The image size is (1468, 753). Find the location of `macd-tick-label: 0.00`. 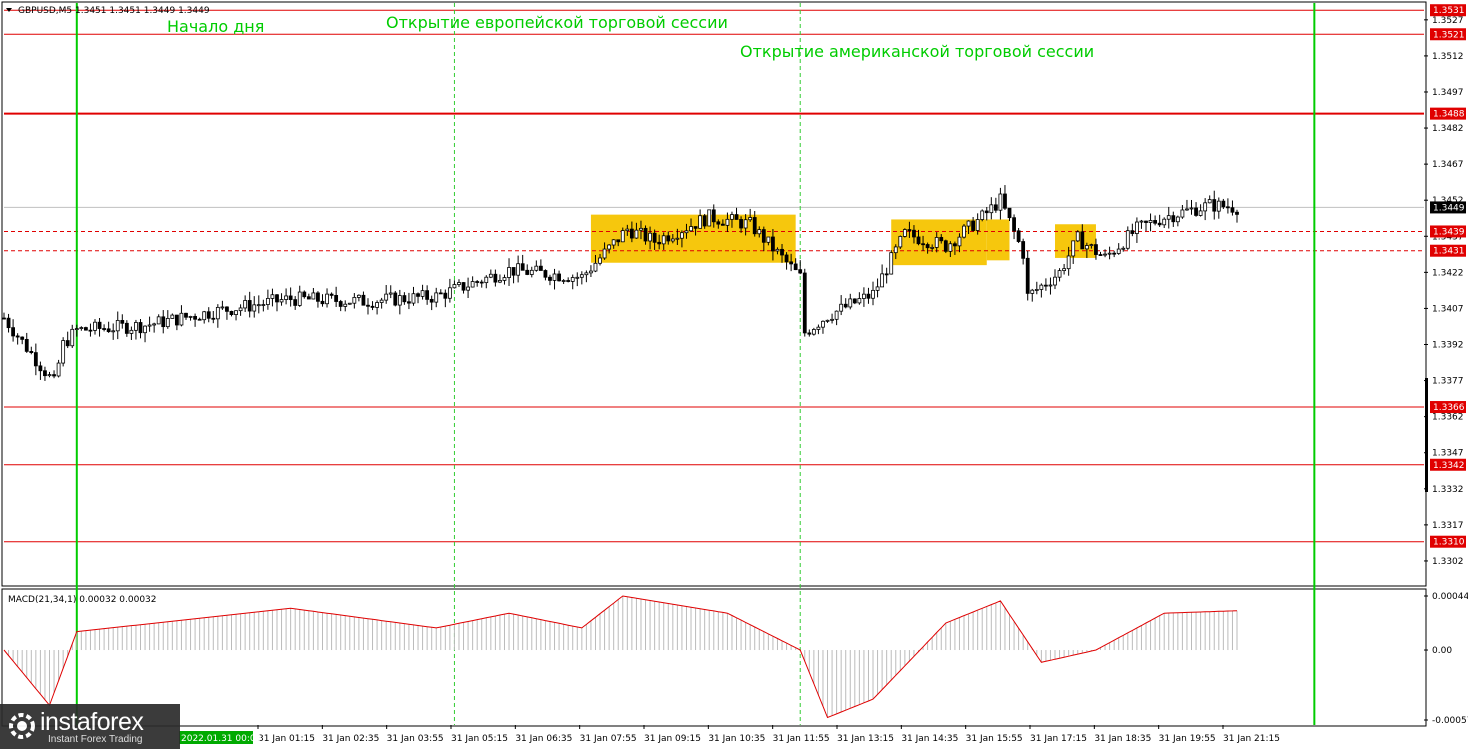

macd-tick-label: 0.00 is located at coordinates (1442, 651).